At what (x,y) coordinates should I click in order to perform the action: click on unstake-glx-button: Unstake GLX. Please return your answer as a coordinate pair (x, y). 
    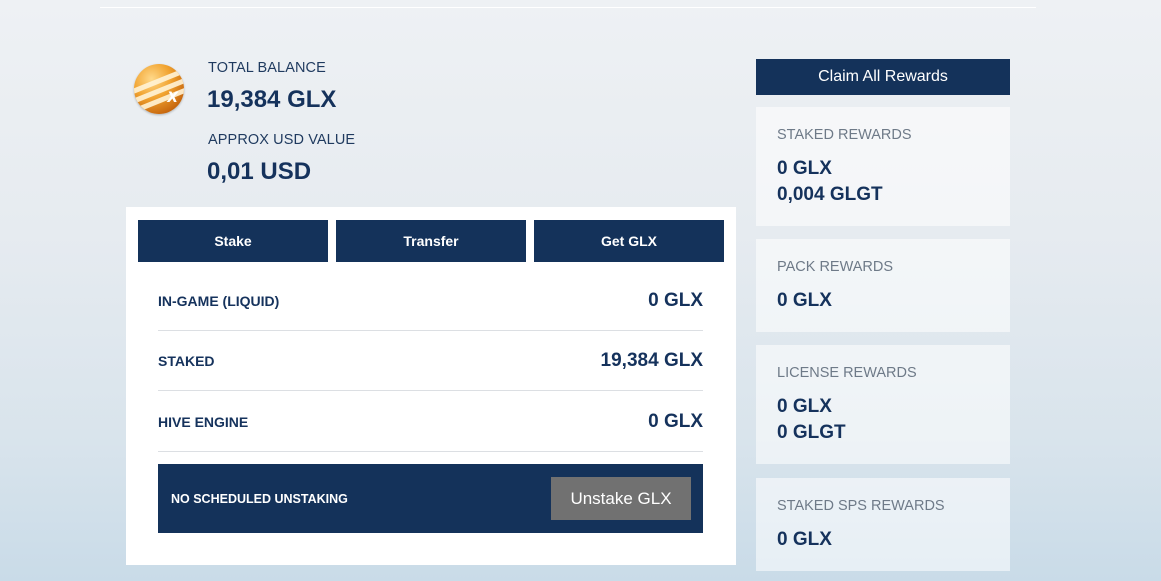
    Looking at the image, I should click on (621, 498).